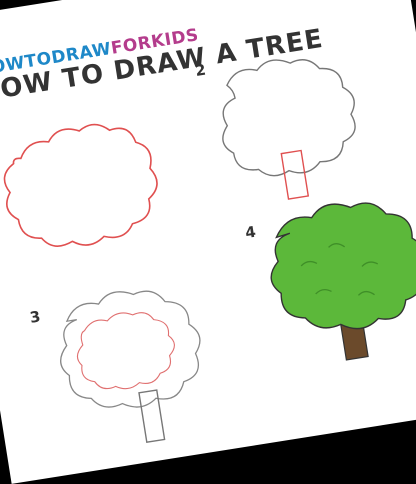 Image resolution: width=416 pixels, height=484 pixels. I want to click on step-2-tree, so click(289, 129).